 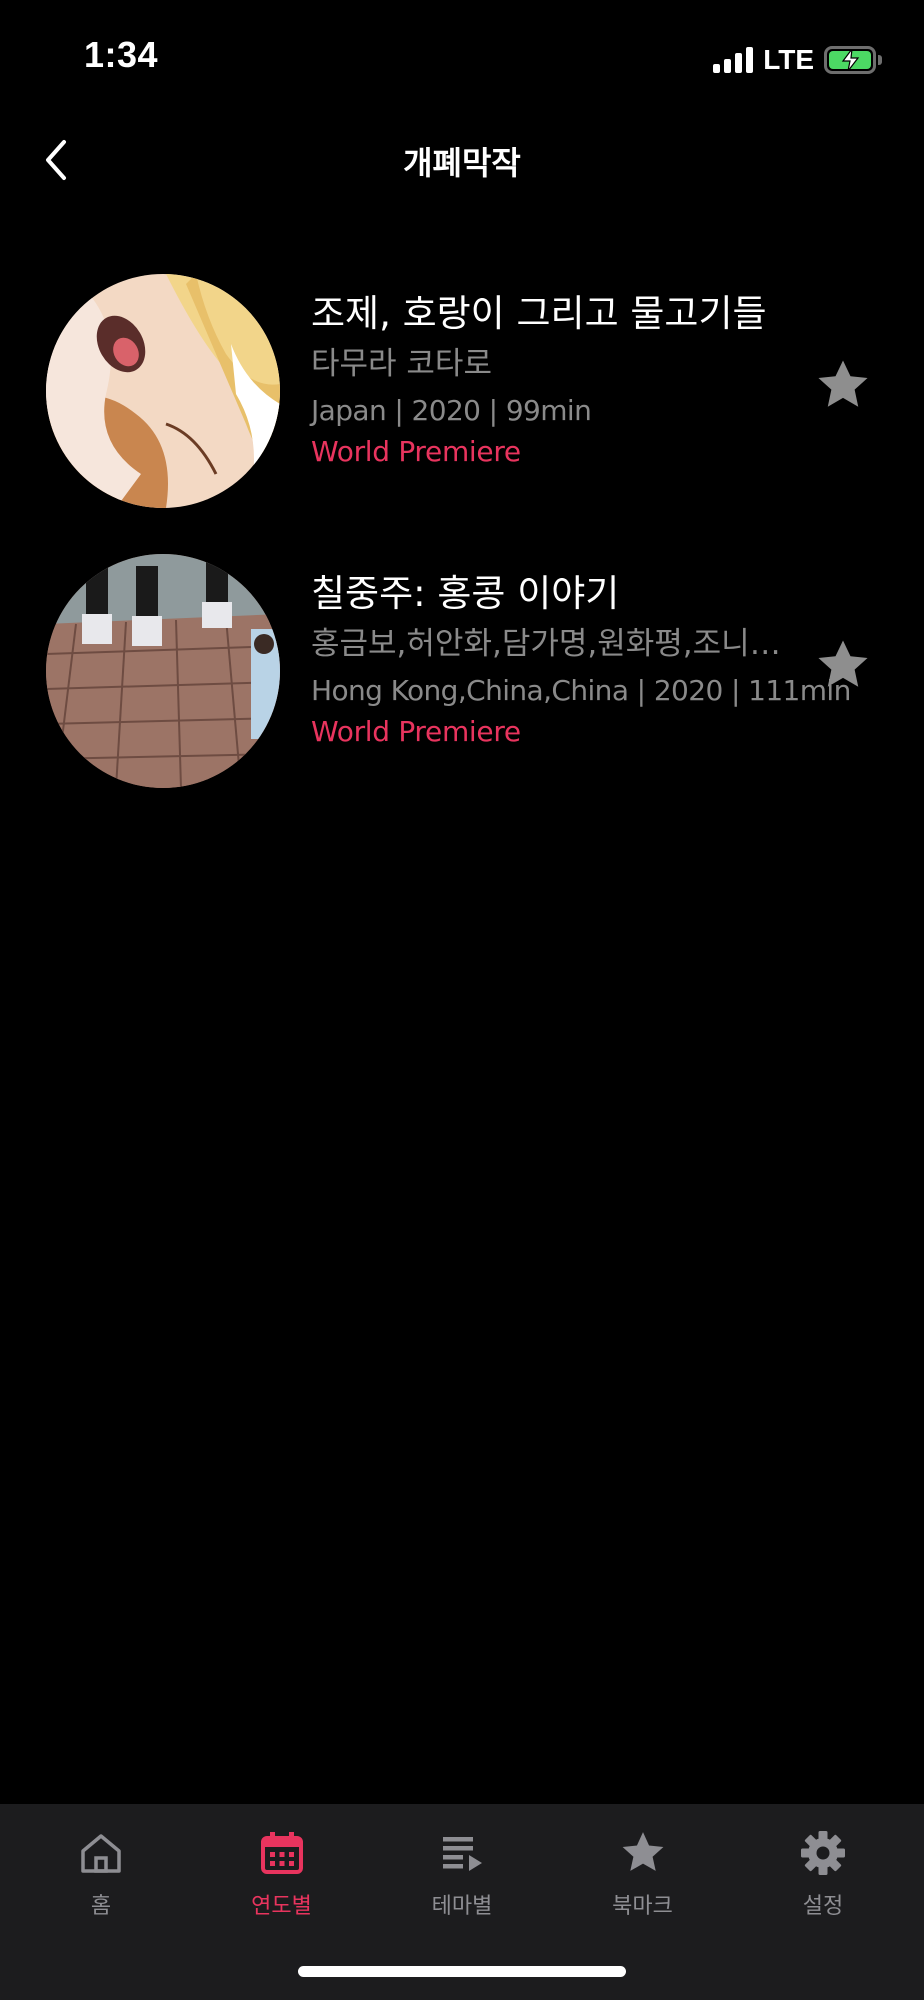 I want to click on tab-label: 테마별, so click(x=462, y=1906).